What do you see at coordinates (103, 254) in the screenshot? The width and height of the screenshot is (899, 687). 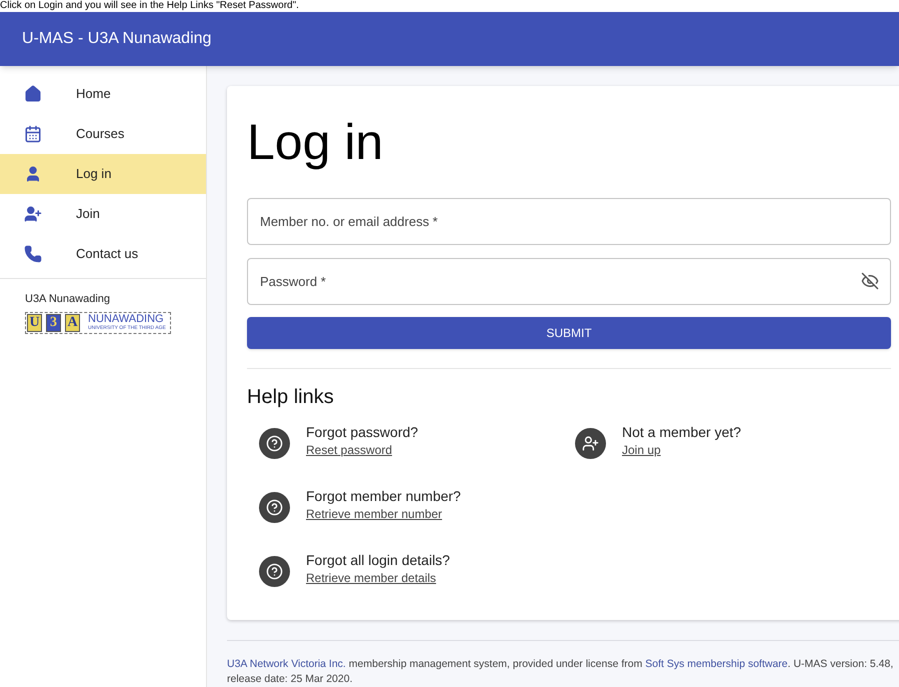 I see `nav-item: Contact us` at bounding box center [103, 254].